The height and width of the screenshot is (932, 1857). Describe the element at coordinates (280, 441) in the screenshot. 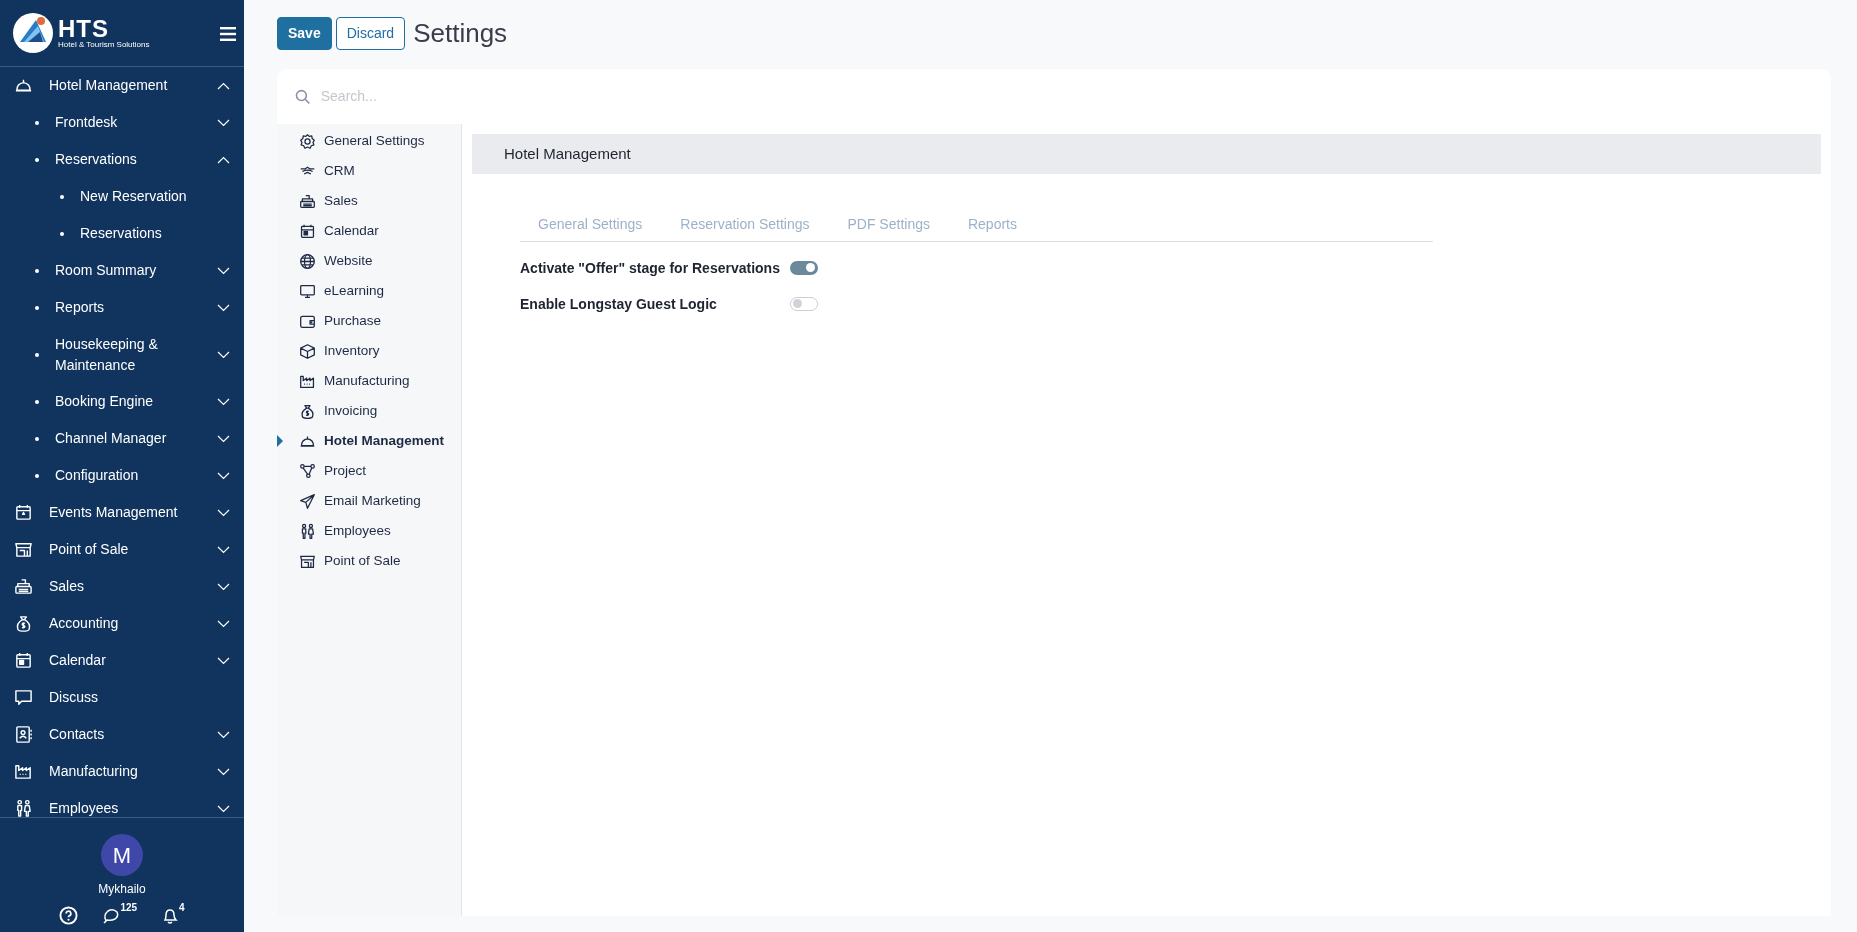

I see `selection-marker-icon` at that location.